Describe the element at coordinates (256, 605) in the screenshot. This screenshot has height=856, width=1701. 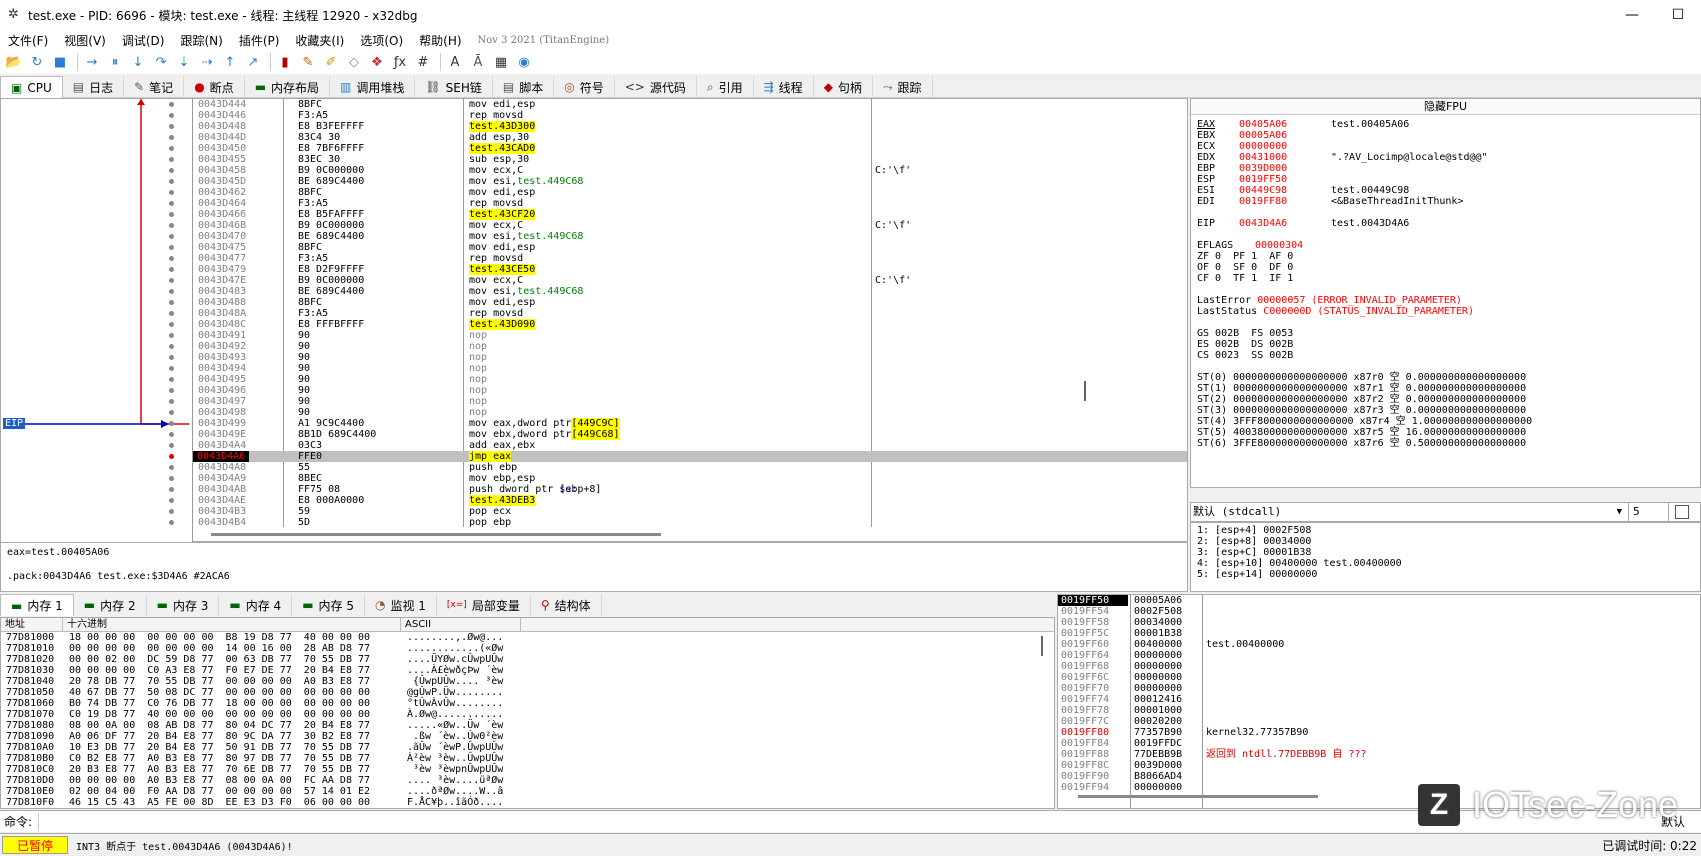
I see `dump-tab-3: ▬ 内存 4` at that location.